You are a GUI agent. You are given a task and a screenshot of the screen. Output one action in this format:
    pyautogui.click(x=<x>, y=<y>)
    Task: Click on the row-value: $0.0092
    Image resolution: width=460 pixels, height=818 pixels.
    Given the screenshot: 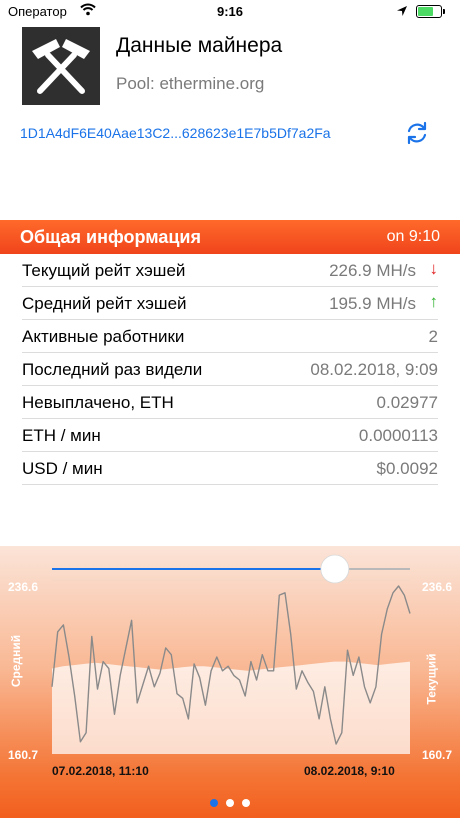 What is the action you would take?
    pyautogui.click(x=407, y=468)
    